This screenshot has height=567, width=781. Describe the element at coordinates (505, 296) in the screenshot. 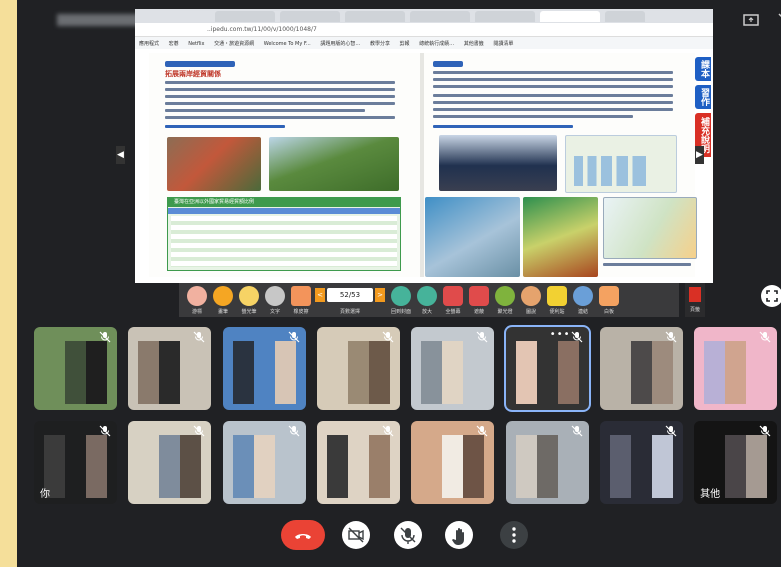

I see `spotlight-tool` at that location.